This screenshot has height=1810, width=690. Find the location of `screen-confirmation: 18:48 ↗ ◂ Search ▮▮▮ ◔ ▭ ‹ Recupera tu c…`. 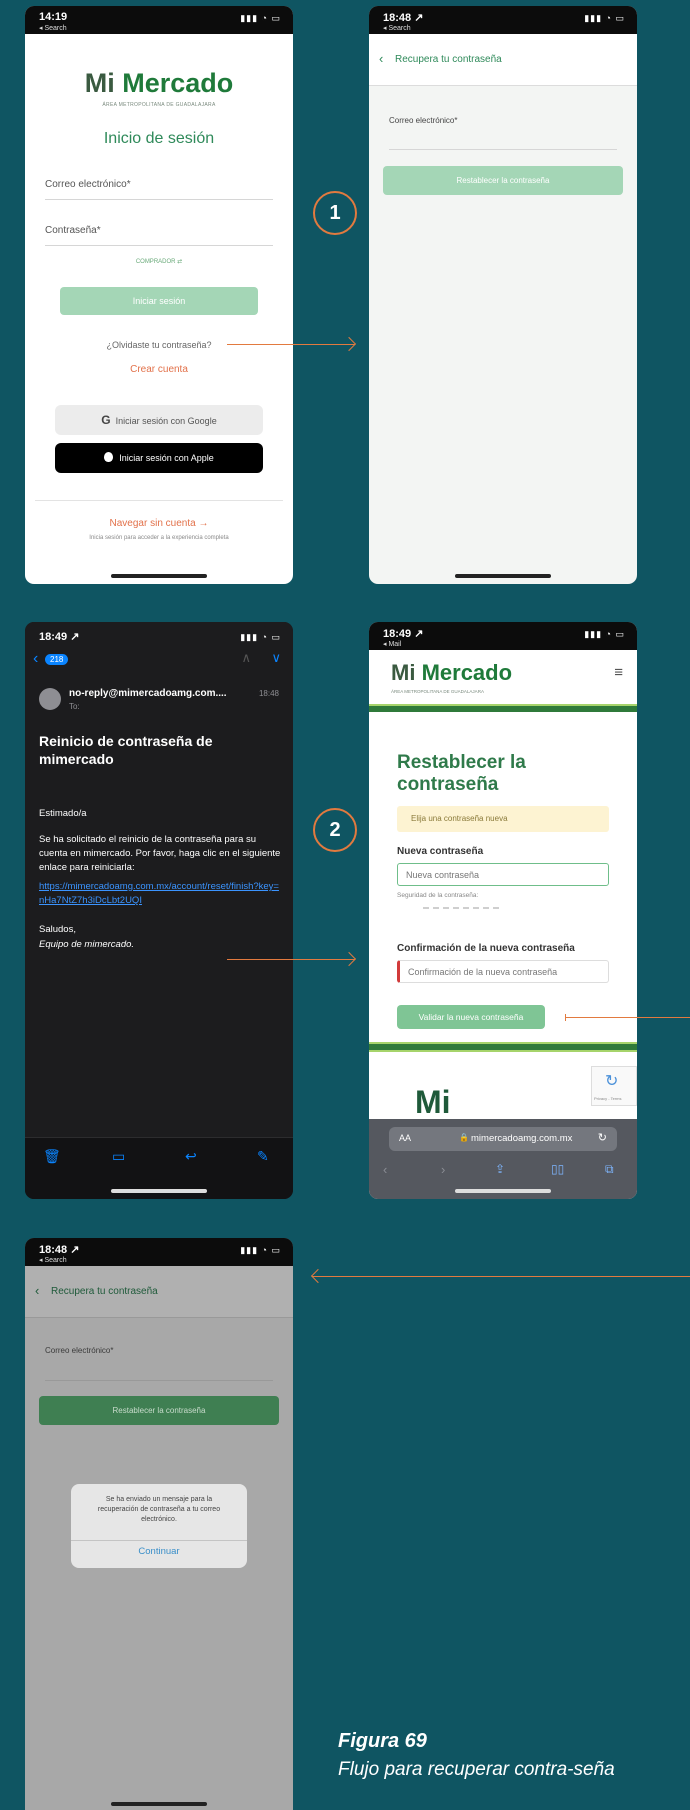

screen-confirmation: 18:48 ↗ ◂ Search ▮▮▮ ◔ ▭ ‹ Recupera tu c… is located at coordinates (159, 1524).